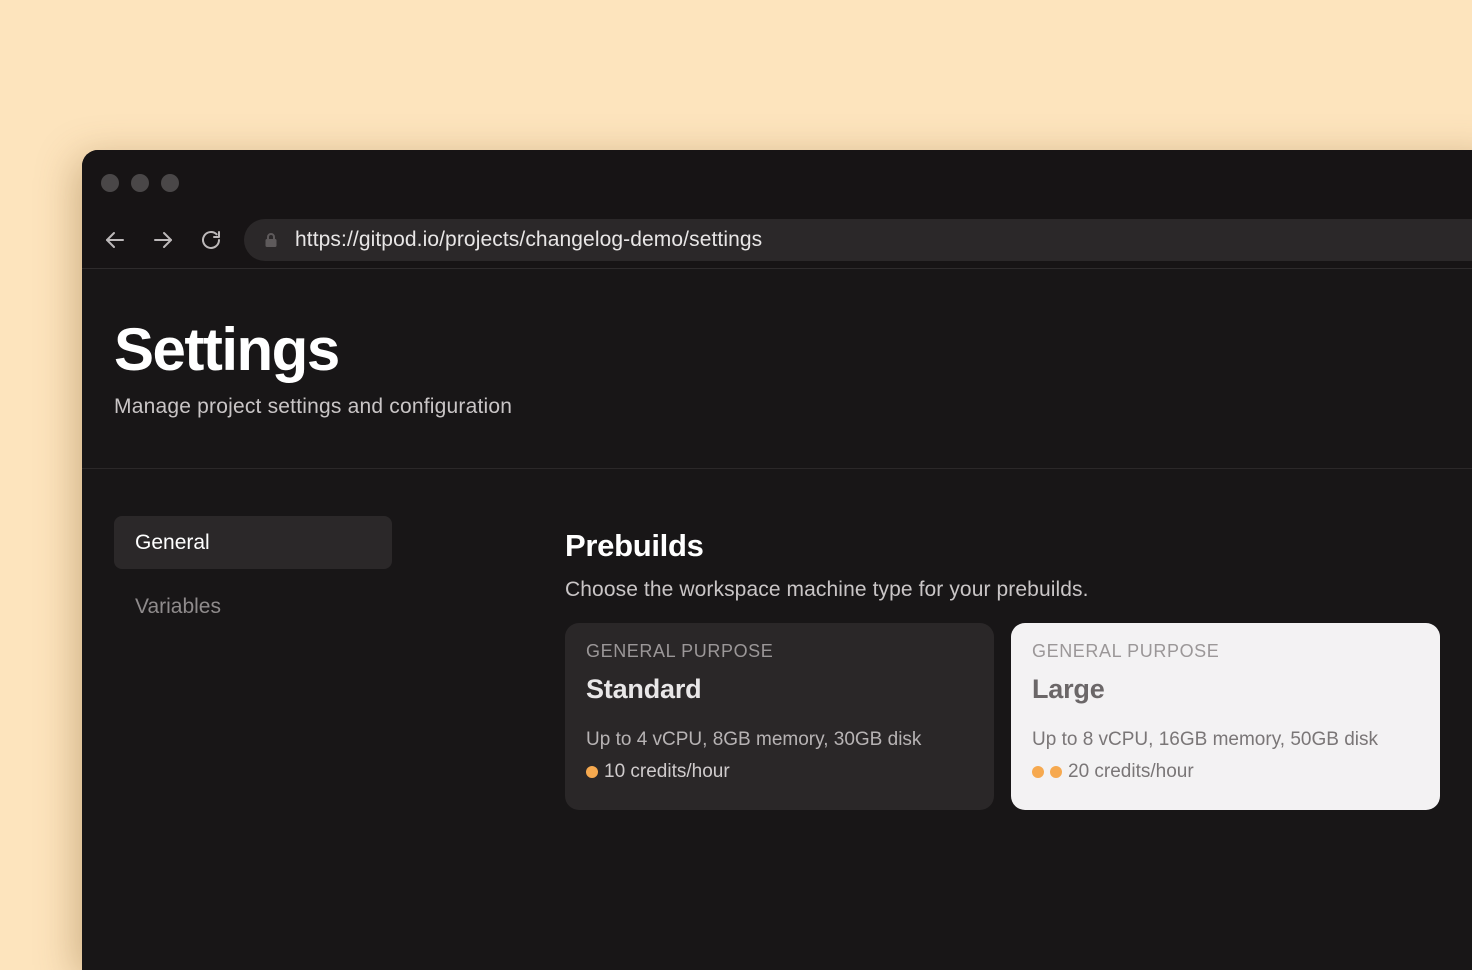  What do you see at coordinates (634, 545) in the screenshot?
I see `section-title: Prebuilds` at bounding box center [634, 545].